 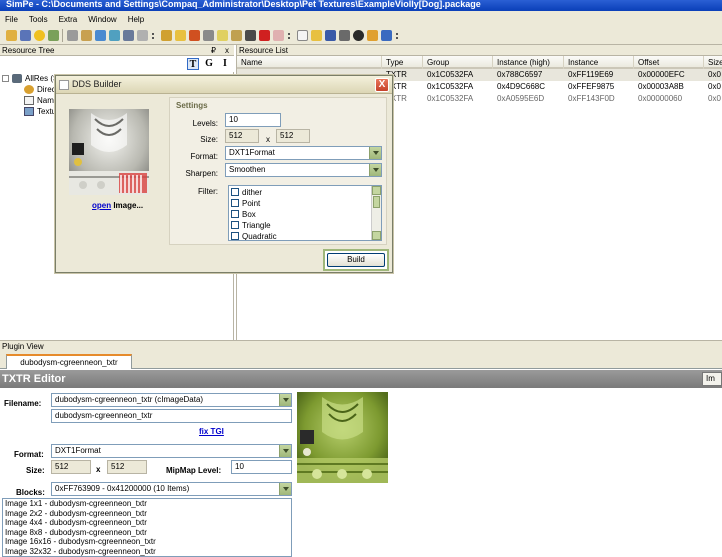 I want to click on tree-item-allres: AllRes (S), so click(x=31, y=78).